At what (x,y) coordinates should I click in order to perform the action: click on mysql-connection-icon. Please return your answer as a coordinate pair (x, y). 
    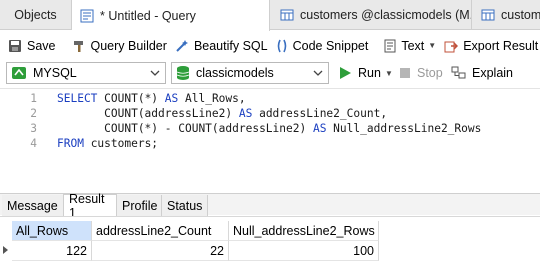
    Looking at the image, I should click on (19, 73).